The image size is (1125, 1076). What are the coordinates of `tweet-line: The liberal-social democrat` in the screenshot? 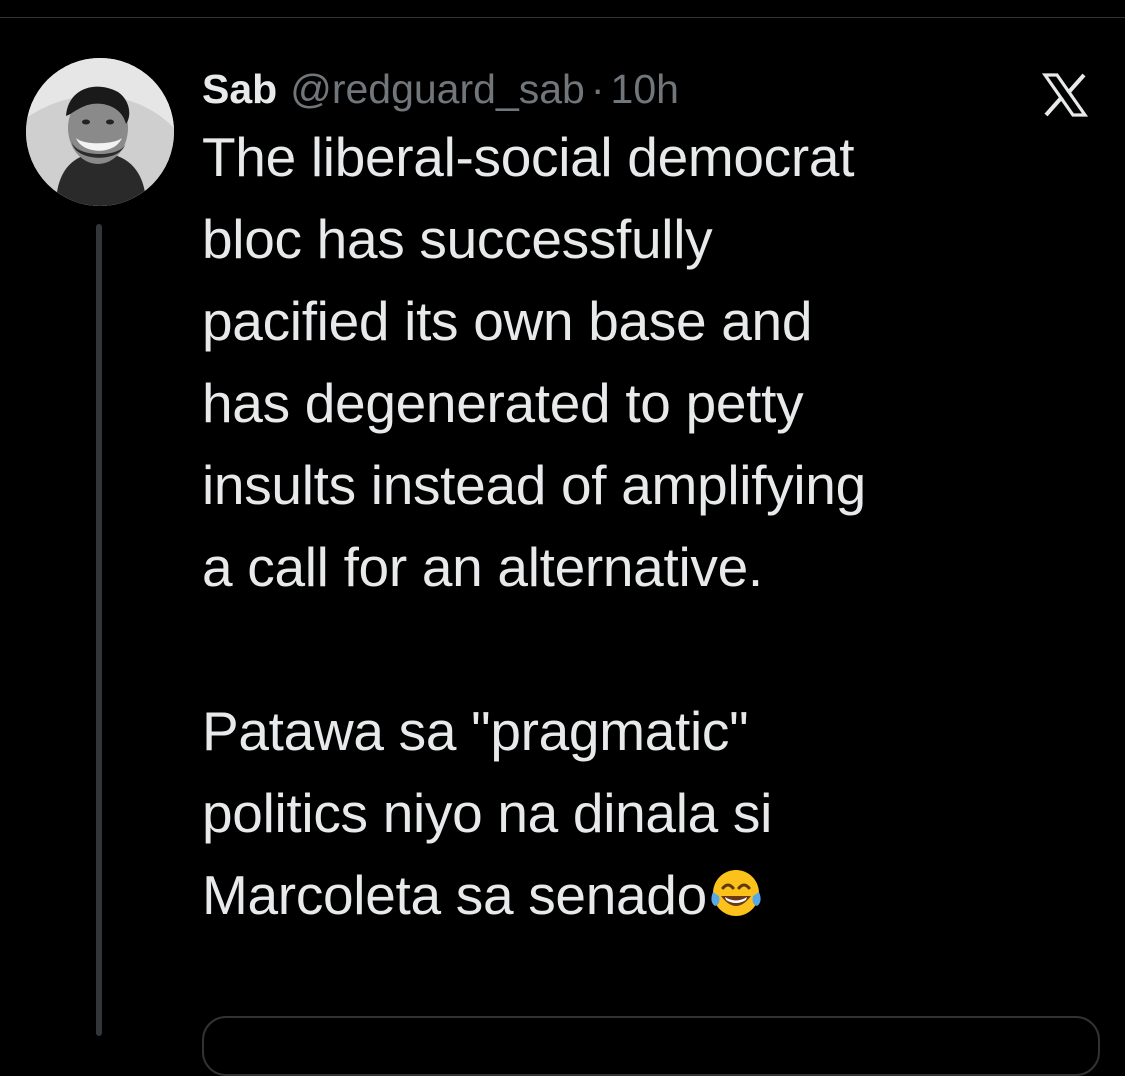 It's located at (528, 157).